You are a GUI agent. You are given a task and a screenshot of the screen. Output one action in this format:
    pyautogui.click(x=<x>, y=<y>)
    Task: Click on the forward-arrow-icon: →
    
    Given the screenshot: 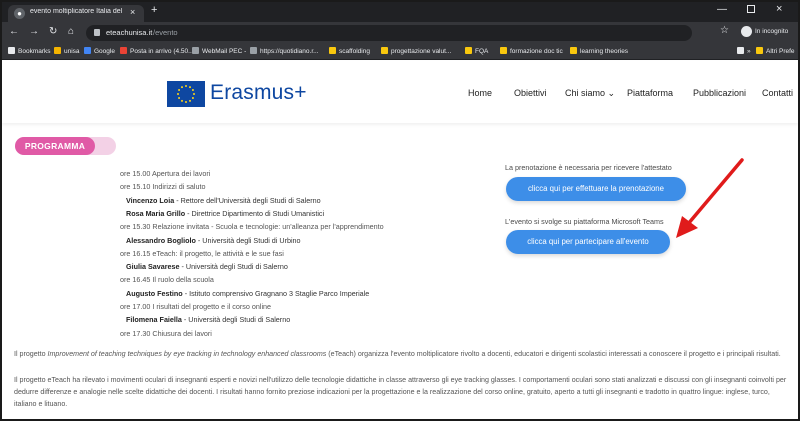 What is the action you would take?
    pyautogui.click(x=34, y=31)
    